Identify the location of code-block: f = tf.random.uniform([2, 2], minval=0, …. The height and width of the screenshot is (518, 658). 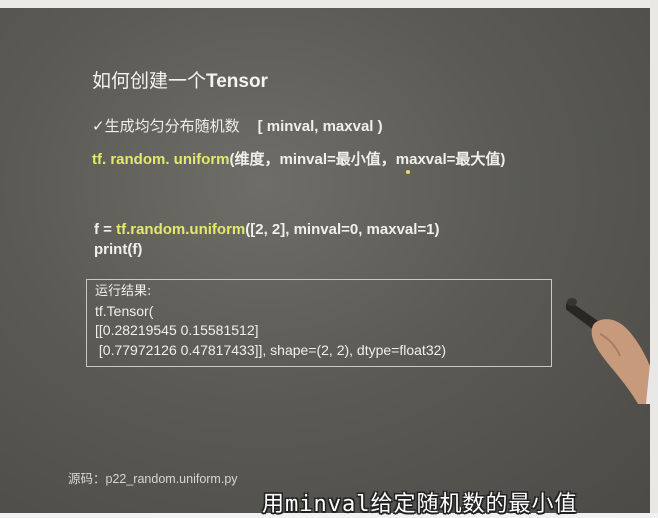
(267, 240).